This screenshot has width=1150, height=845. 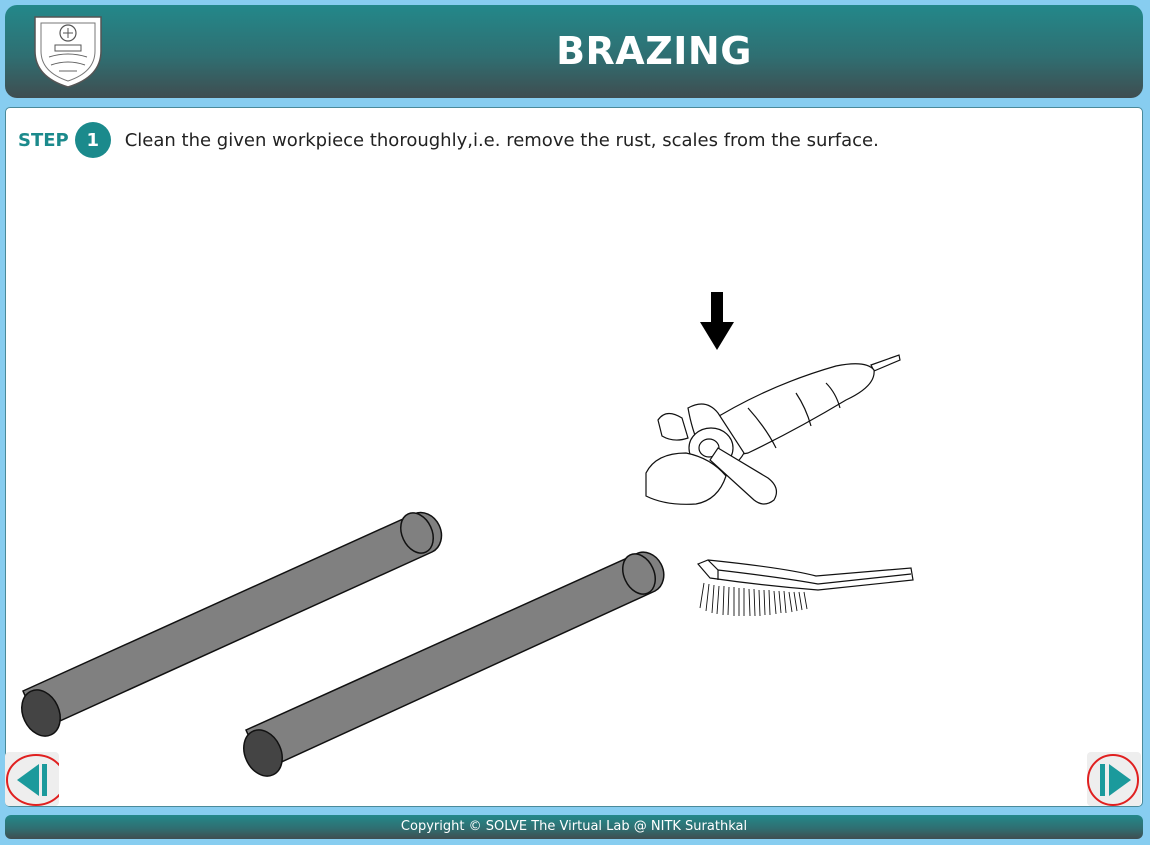 I want to click on next-icon, so click(x=1113, y=780).